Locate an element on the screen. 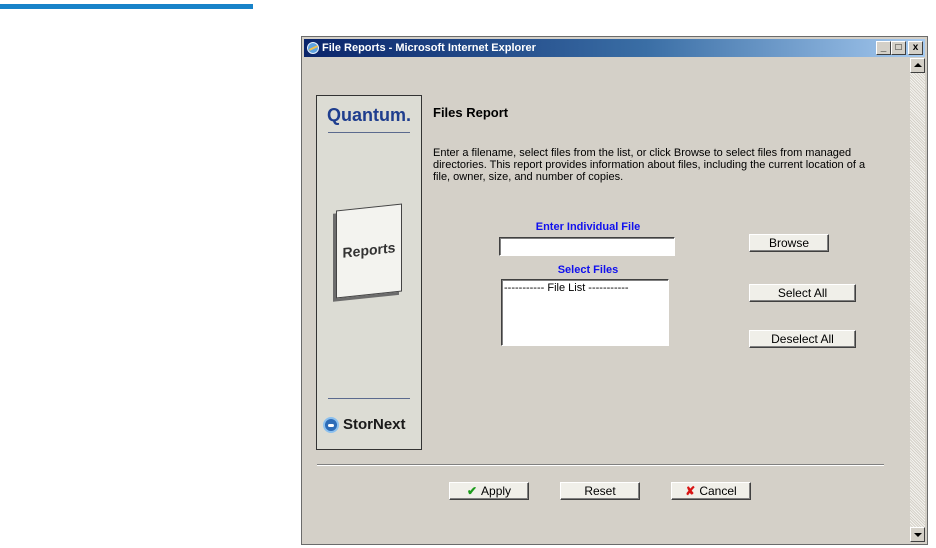  scroll-up-arrow-icon is located at coordinates (917, 65).